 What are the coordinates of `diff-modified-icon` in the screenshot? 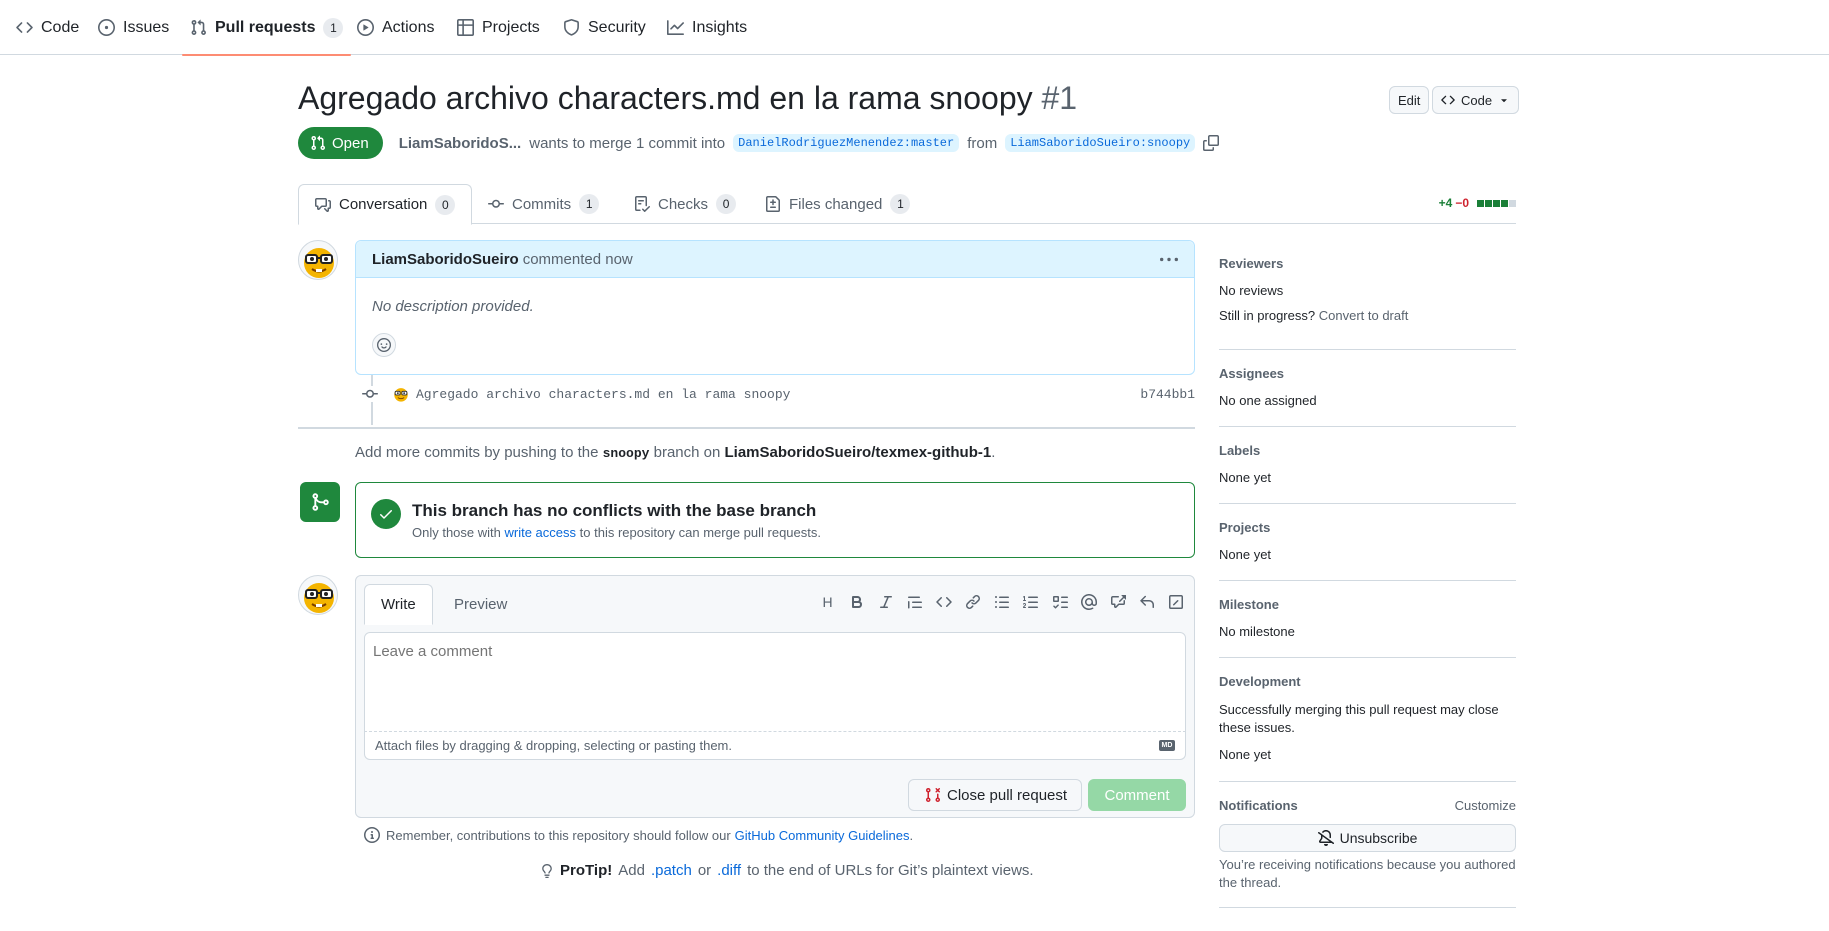 It's located at (1175, 601).